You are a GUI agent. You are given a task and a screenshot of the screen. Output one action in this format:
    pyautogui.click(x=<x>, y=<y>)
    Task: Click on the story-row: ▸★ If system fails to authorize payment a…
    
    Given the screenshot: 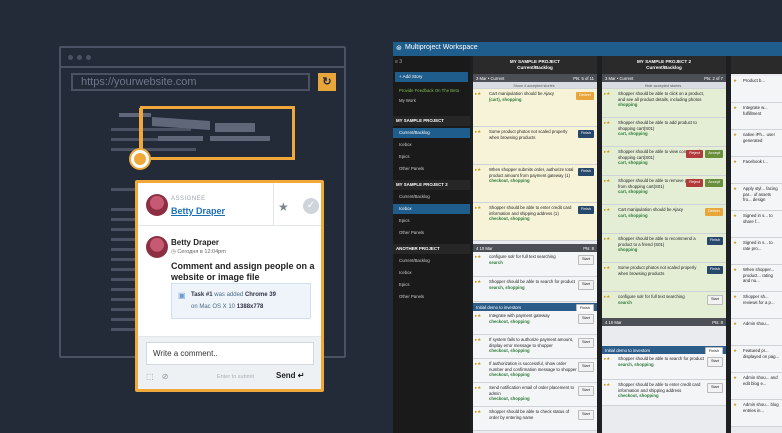 What is the action you would take?
    pyautogui.click(x=535, y=347)
    